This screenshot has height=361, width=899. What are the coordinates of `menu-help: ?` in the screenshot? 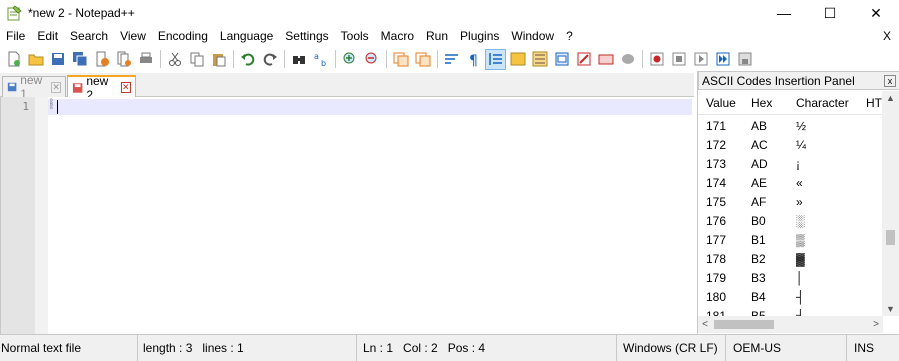 It's located at (569, 36).